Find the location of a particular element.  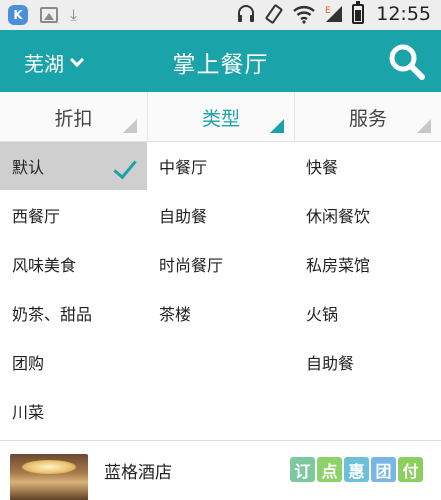

type-option: 团购 is located at coordinates (73, 362).